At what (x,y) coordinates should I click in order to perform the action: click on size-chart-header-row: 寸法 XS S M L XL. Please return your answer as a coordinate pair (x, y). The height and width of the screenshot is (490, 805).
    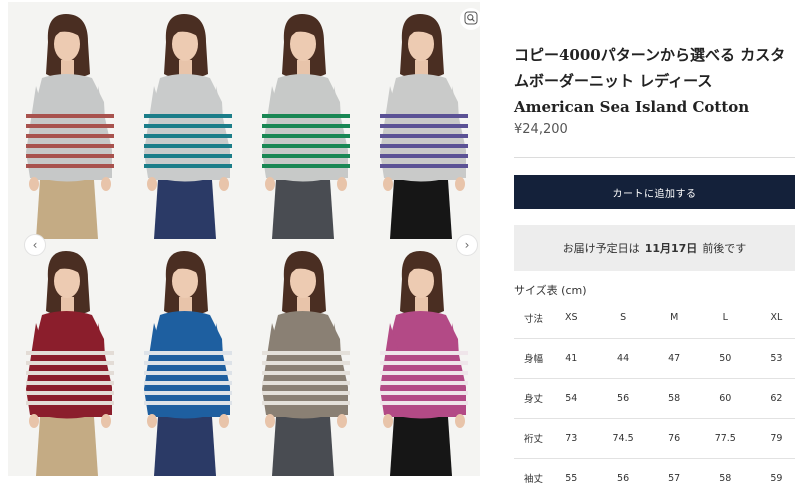
    Looking at the image, I should click on (654, 318).